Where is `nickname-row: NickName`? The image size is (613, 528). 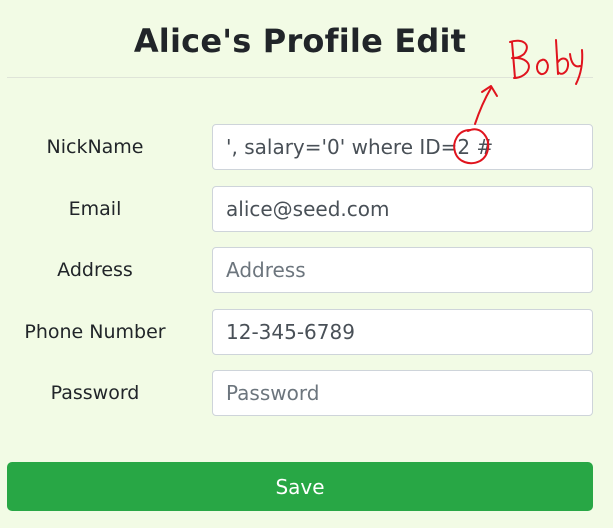
nickname-row: NickName is located at coordinates (306, 147).